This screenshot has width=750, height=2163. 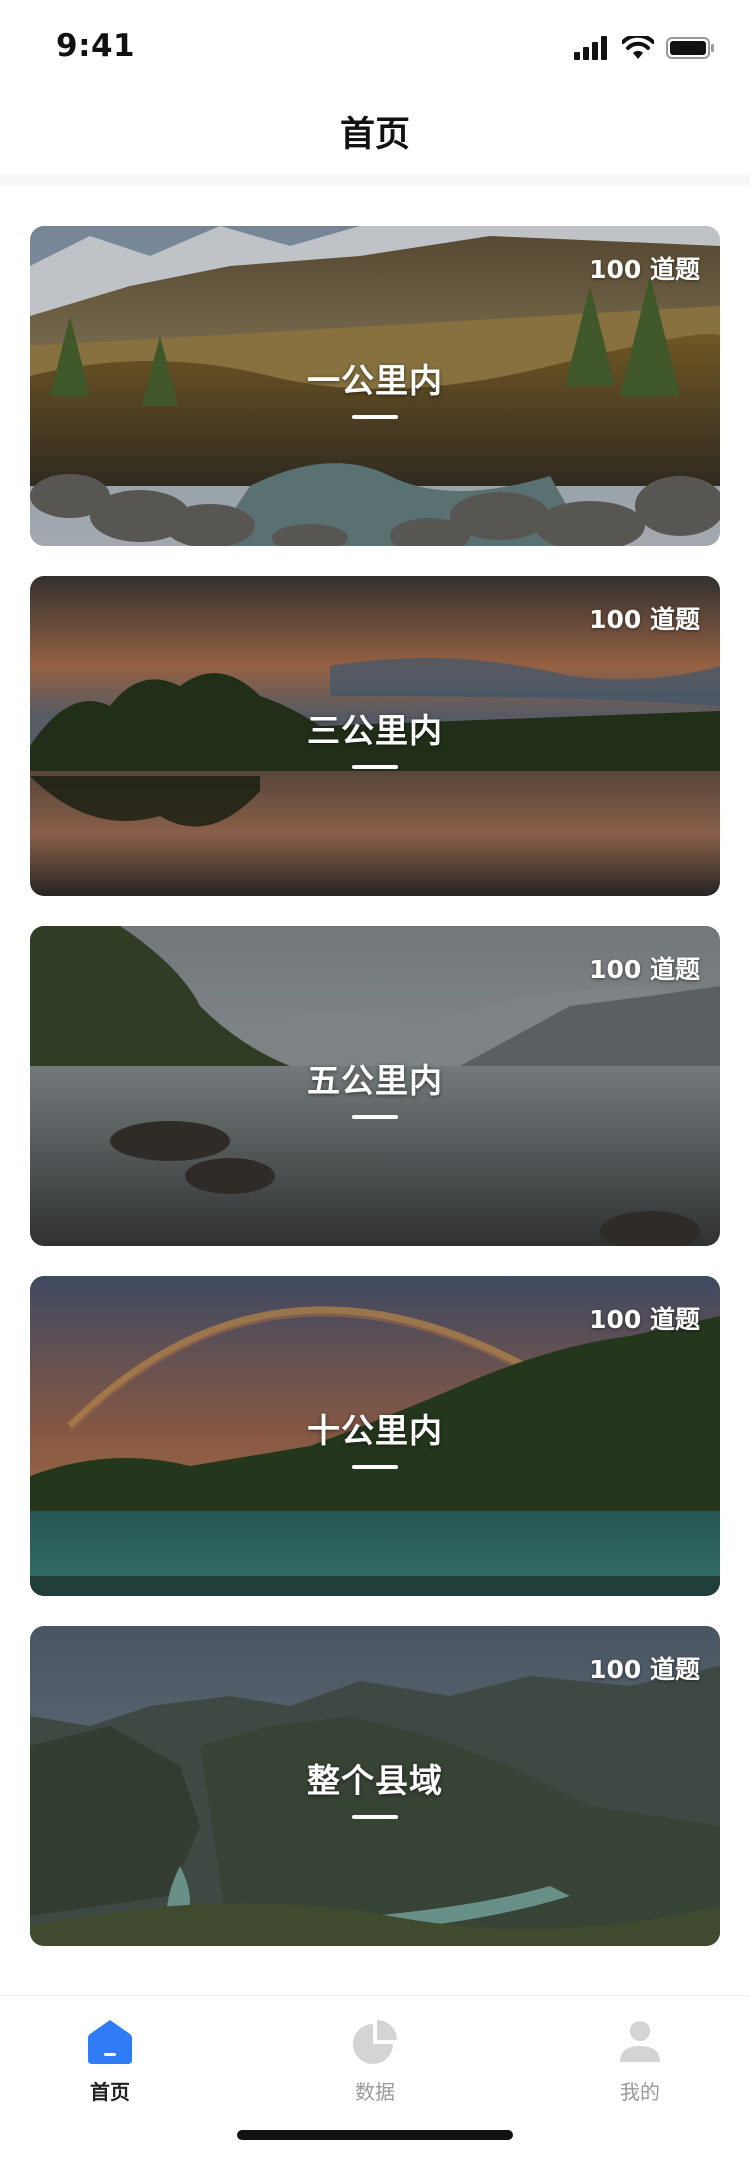 I want to click on status-time: 9:41, so click(x=96, y=46).